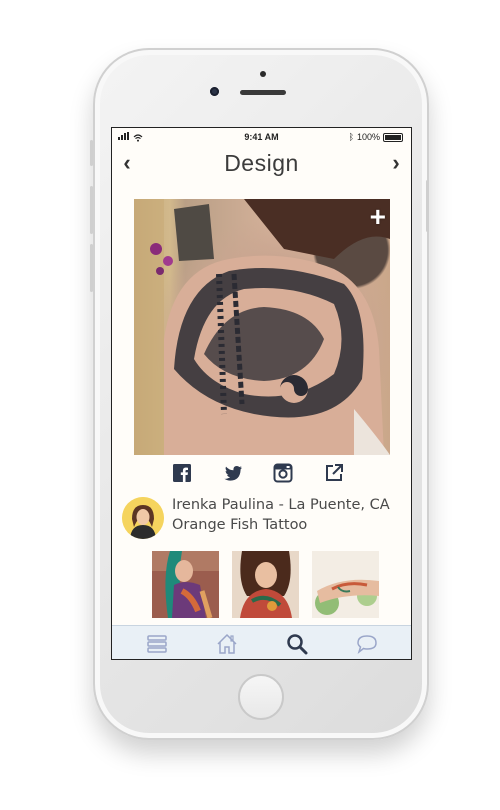 This screenshot has width=500, height=810. What do you see at coordinates (261, 137) in the screenshot?
I see `status-bar: 9:41 AM ᛒ 100%` at bounding box center [261, 137].